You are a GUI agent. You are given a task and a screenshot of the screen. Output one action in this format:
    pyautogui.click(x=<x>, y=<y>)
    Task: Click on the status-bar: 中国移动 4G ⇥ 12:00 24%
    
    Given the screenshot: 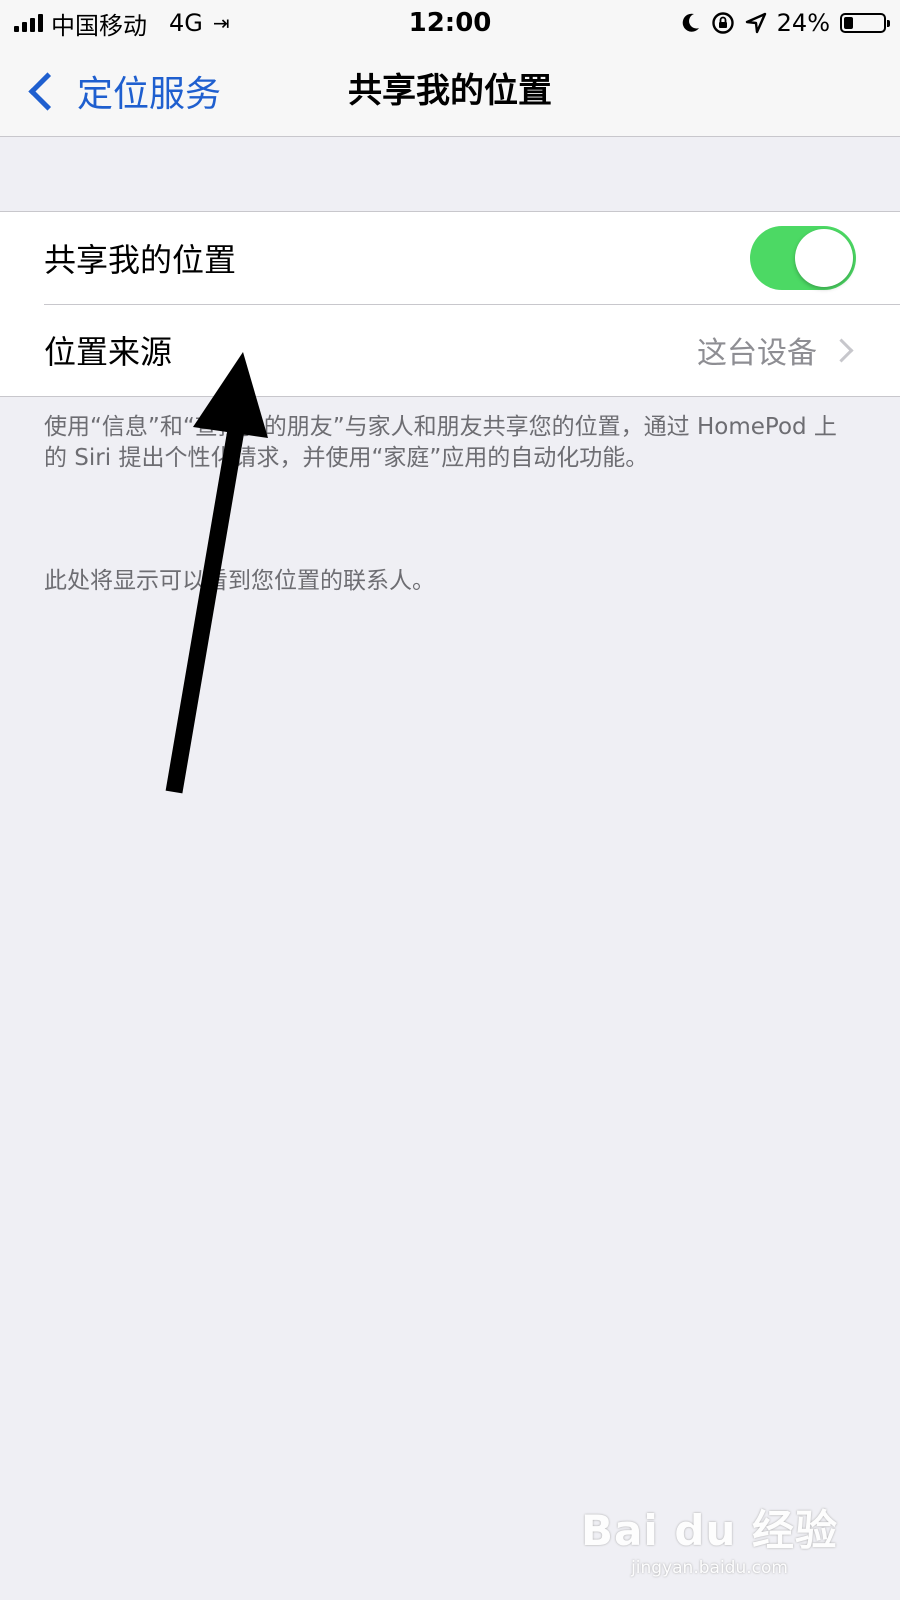 What is the action you would take?
    pyautogui.click(x=450, y=23)
    